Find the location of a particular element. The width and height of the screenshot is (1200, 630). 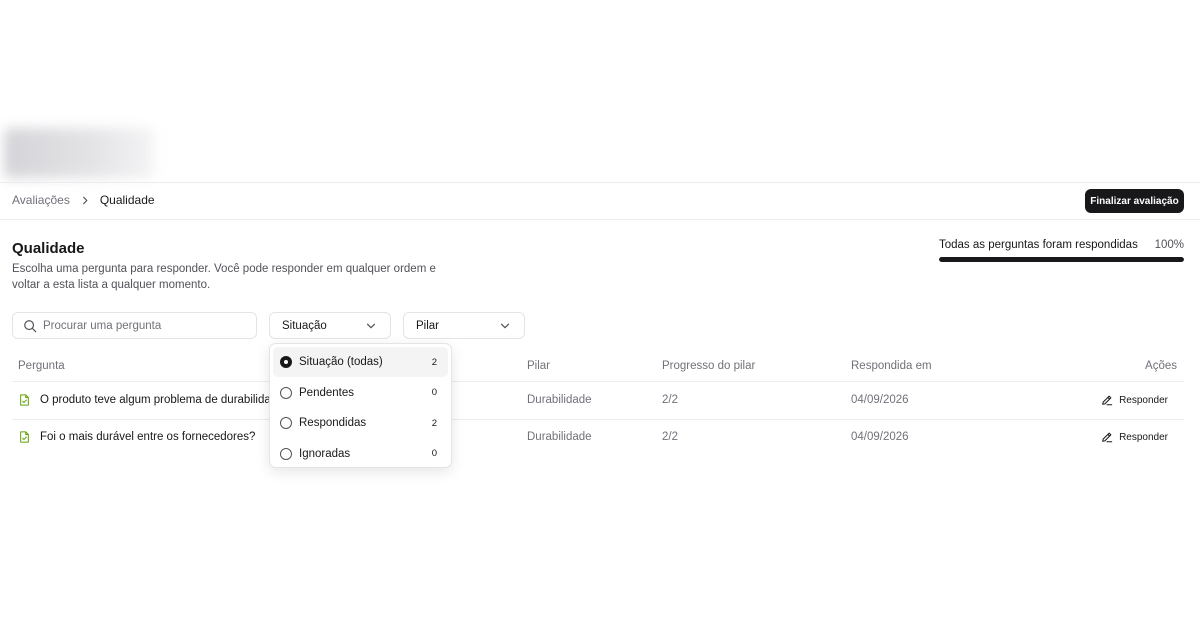

option-label: Respondidas is located at coordinates (333, 423).